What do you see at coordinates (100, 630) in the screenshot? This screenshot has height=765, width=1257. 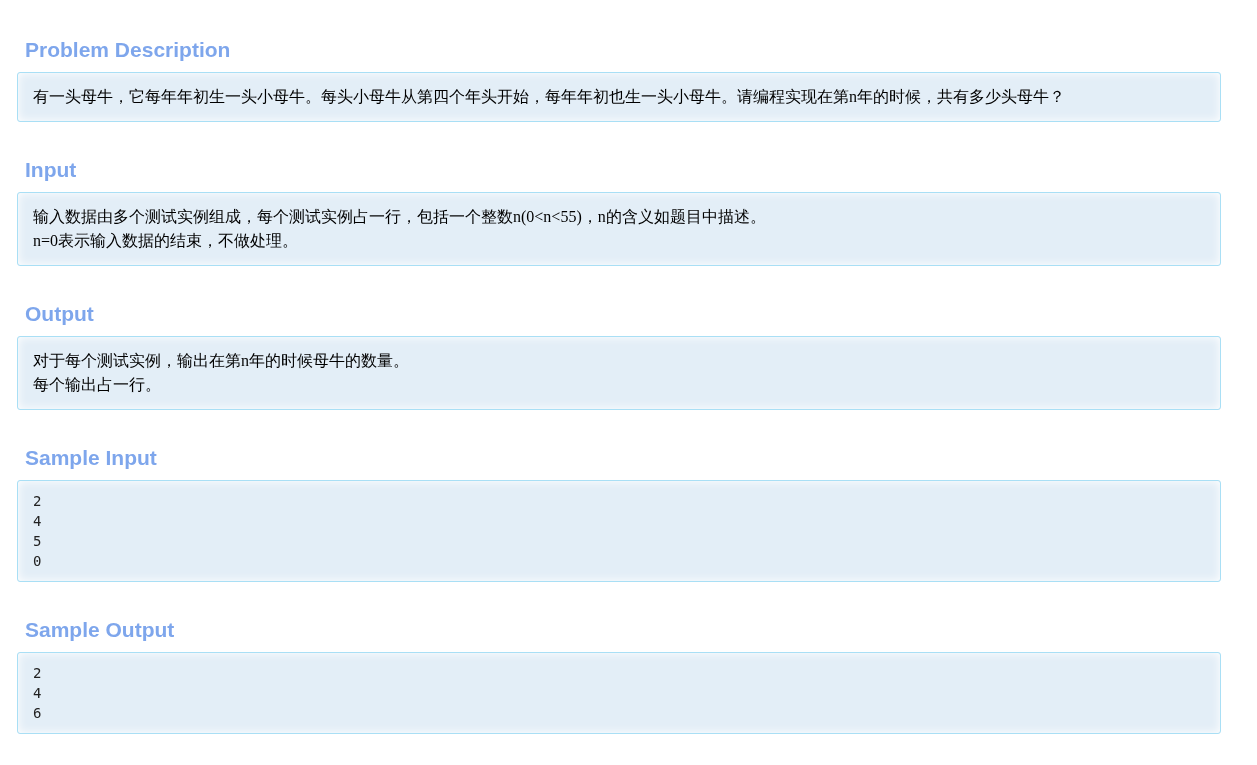 I see `section-heading: Sample Output` at bounding box center [100, 630].